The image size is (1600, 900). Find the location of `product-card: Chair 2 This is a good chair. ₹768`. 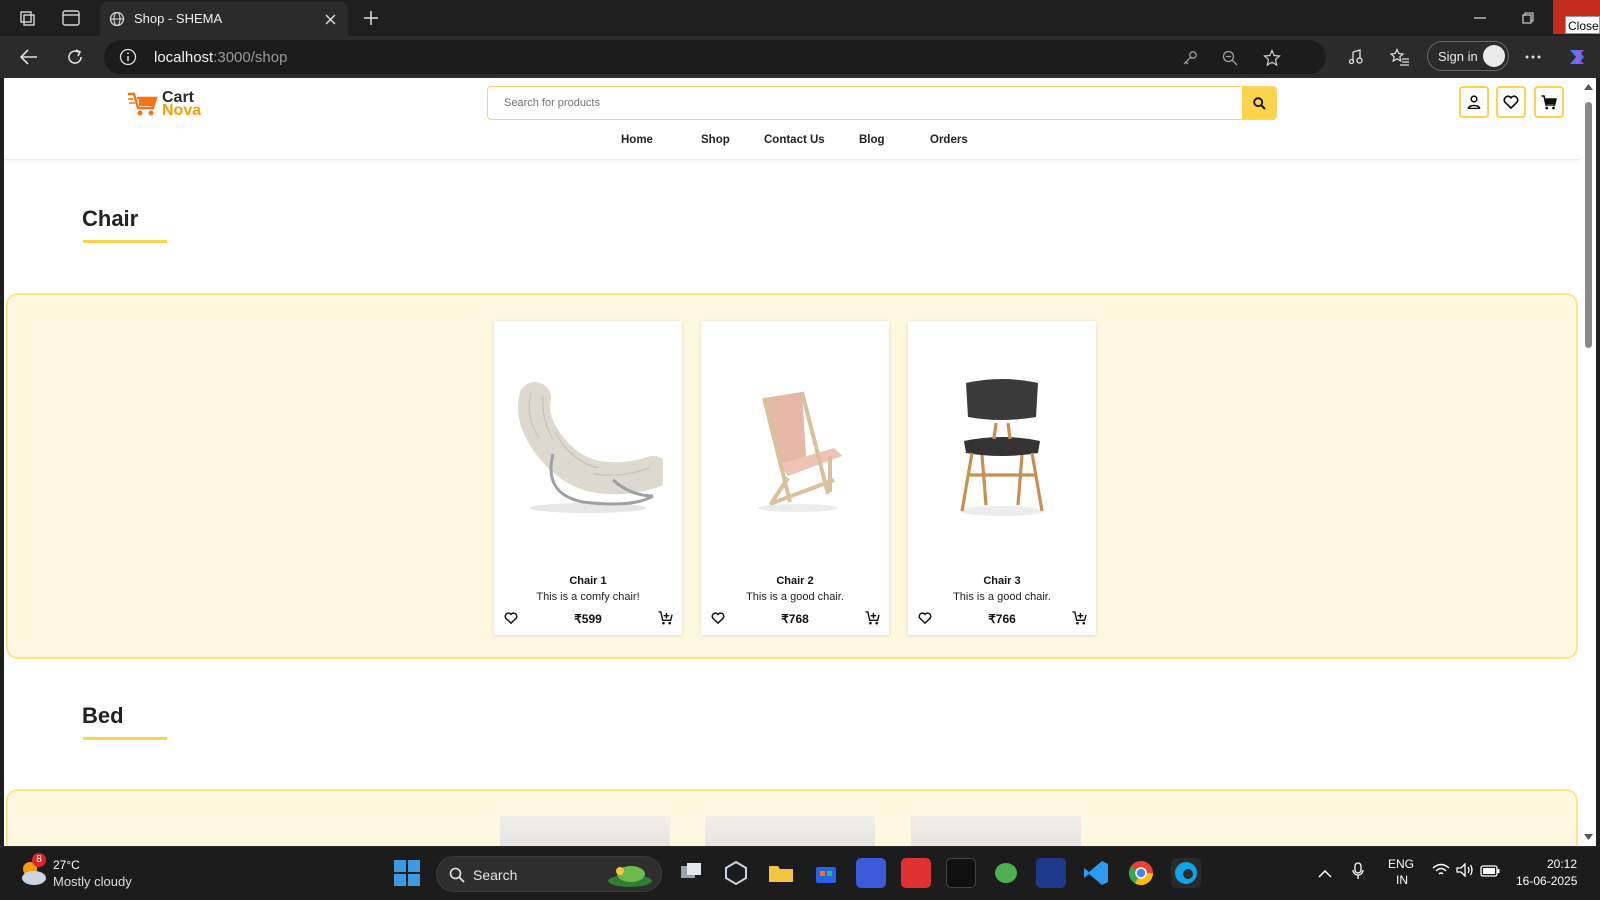

product-card: Chair 2 This is a good chair. ₹768 is located at coordinates (795, 478).